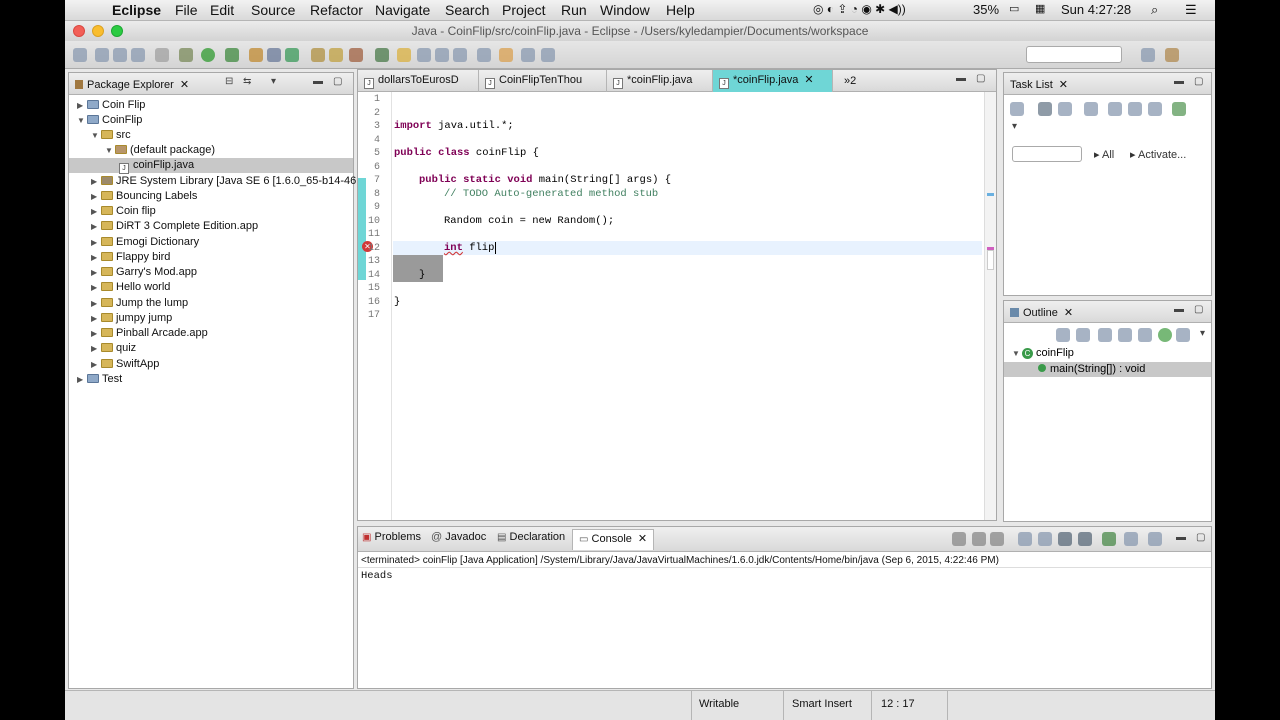 The width and height of the screenshot is (1280, 720). What do you see at coordinates (117, 31) in the screenshot?
I see `zoom-window-button` at bounding box center [117, 31].